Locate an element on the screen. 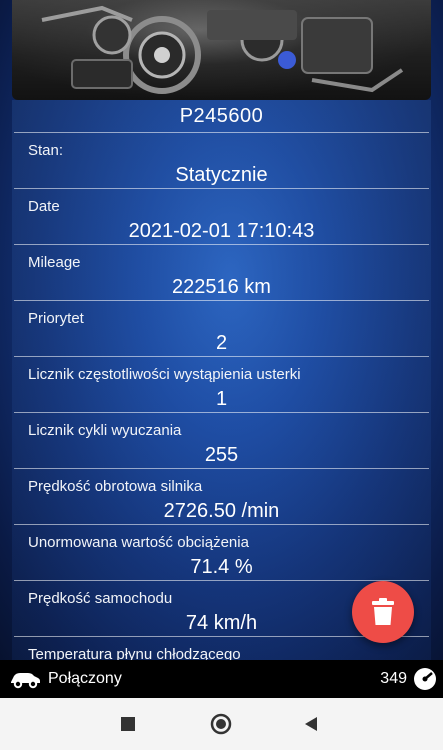  home-button is located at coordinates (221, 724).